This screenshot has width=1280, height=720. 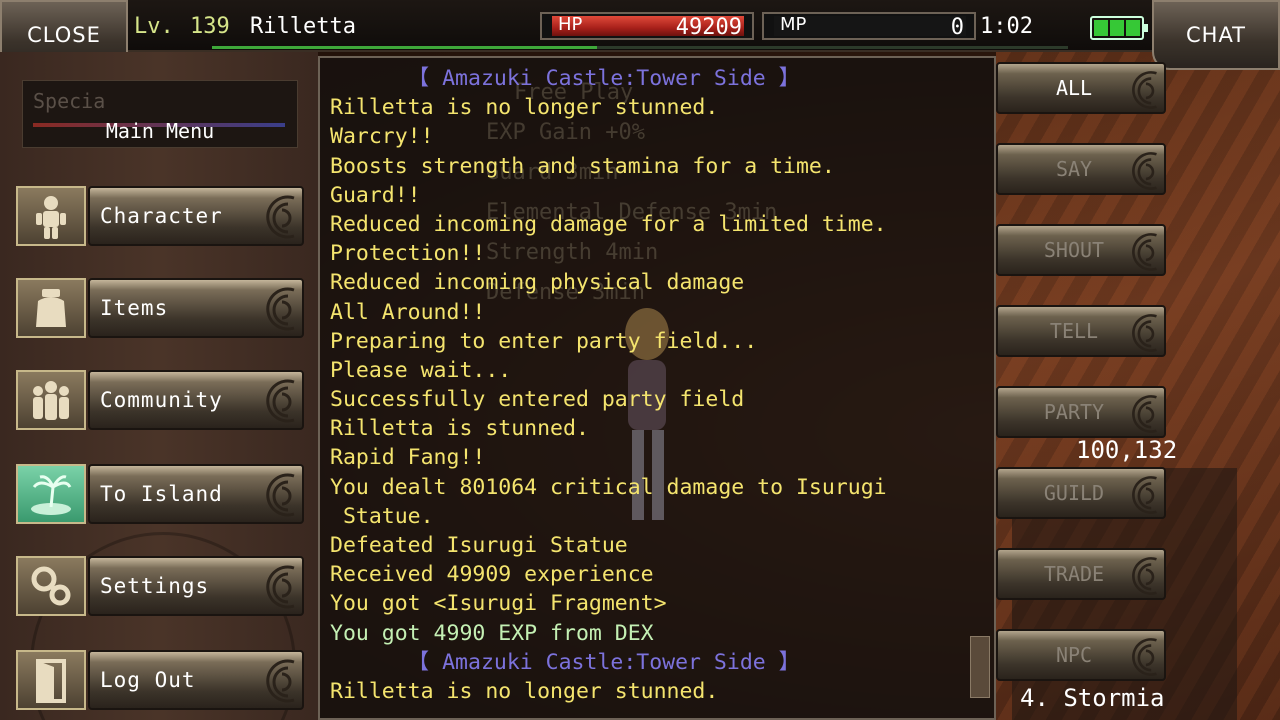 What do you see at coordinates (1074, 331) in the screenshot?
I see `channel-label: TELL` at bounding box center [1074, 331].